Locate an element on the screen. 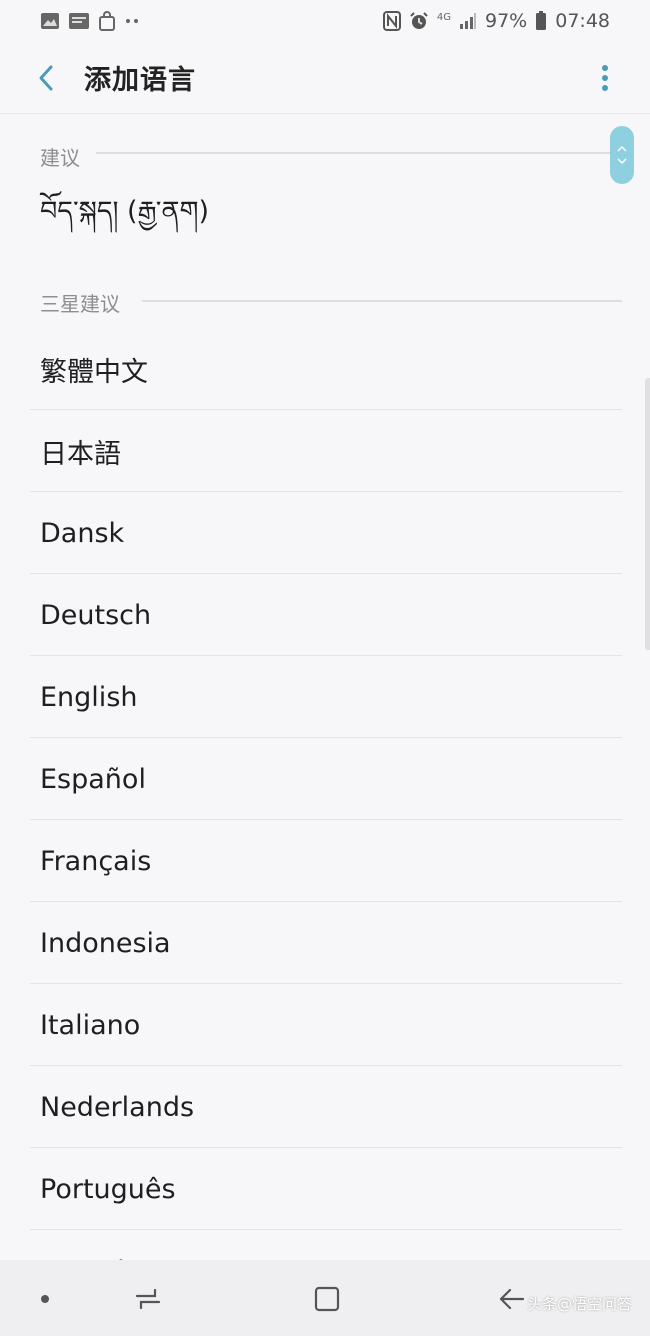 This screenshot has width=650, height=1336. list-item: Dansk is located at coordinates (325, 533).